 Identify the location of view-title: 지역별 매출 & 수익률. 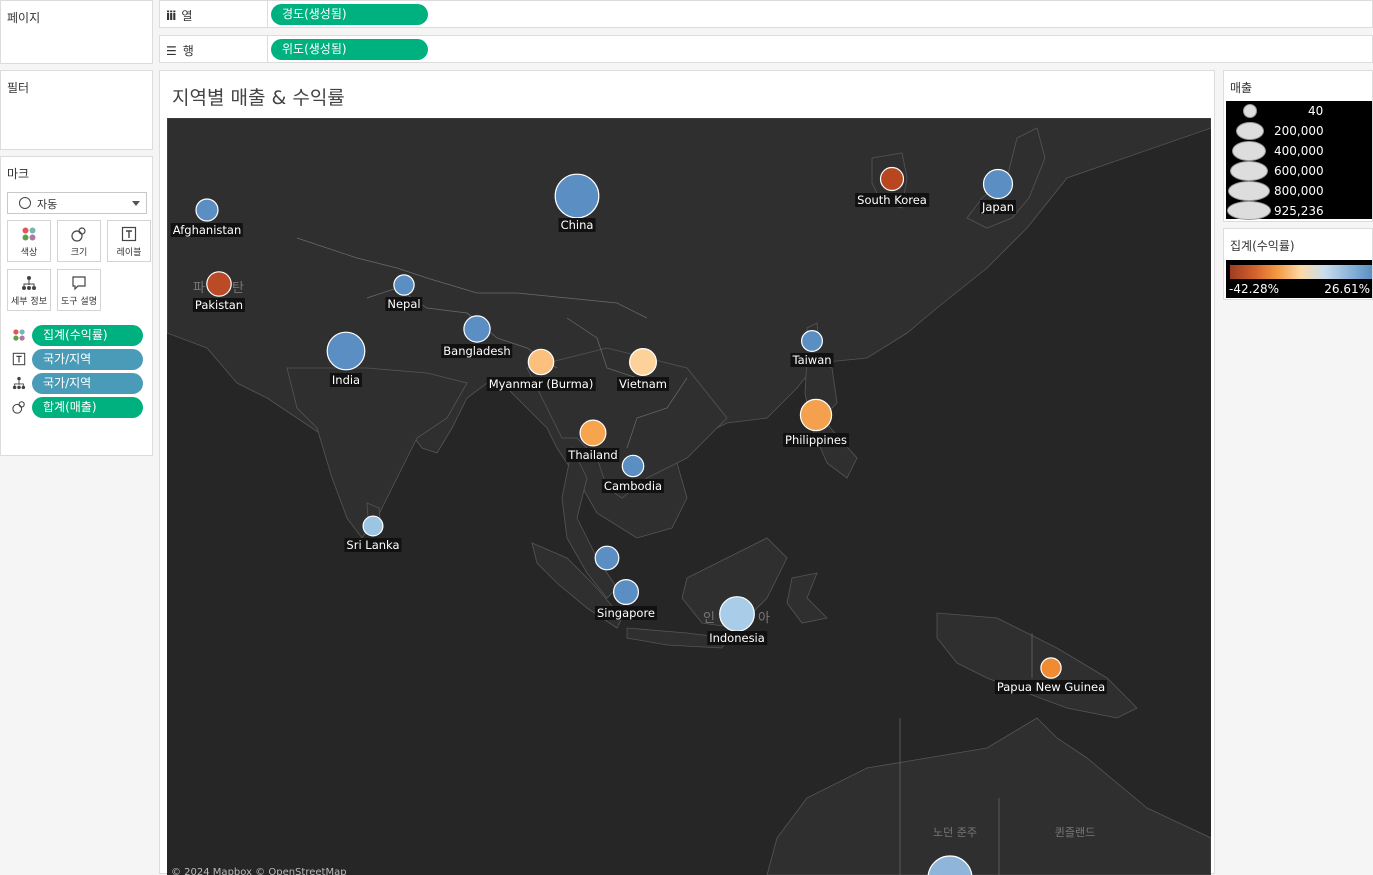
(258, 98).